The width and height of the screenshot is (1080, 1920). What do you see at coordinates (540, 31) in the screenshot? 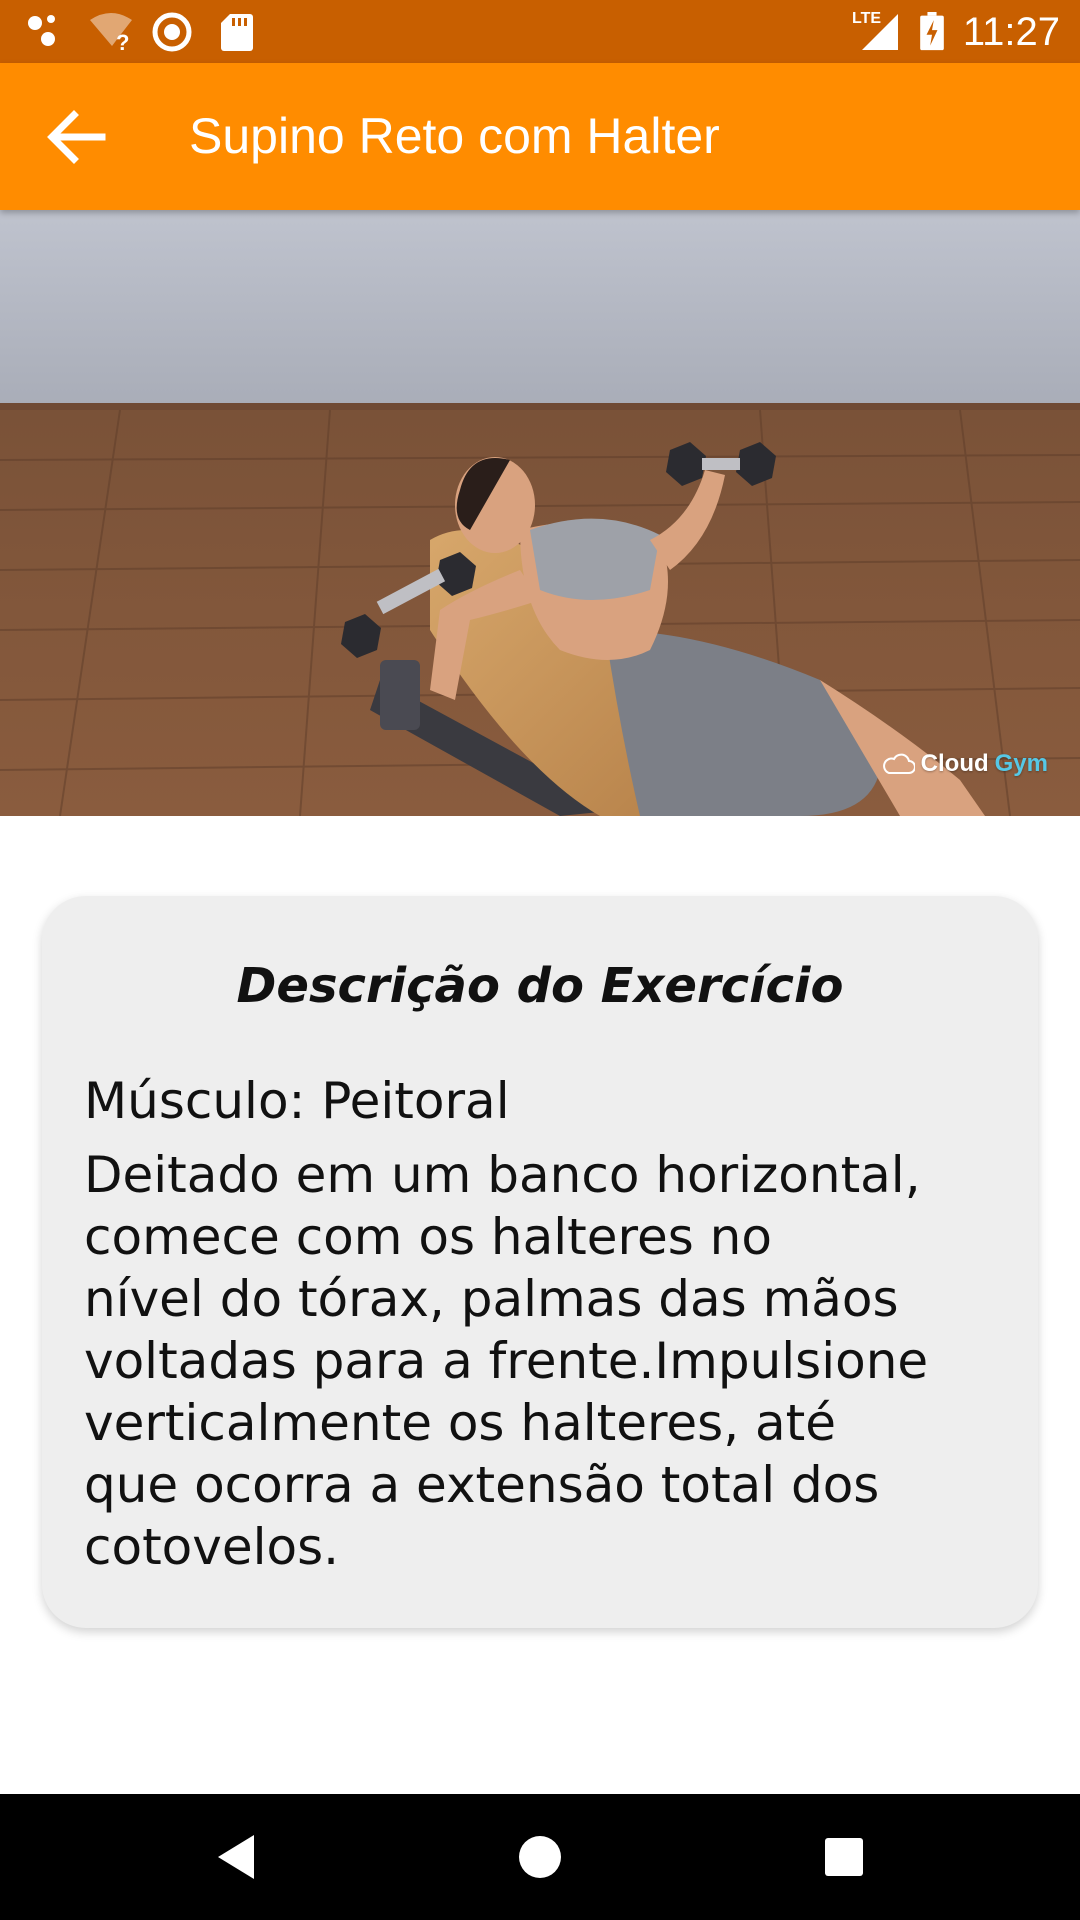
I see `status-bar: ? LTE 11:27` at bounding box center [540, 31].